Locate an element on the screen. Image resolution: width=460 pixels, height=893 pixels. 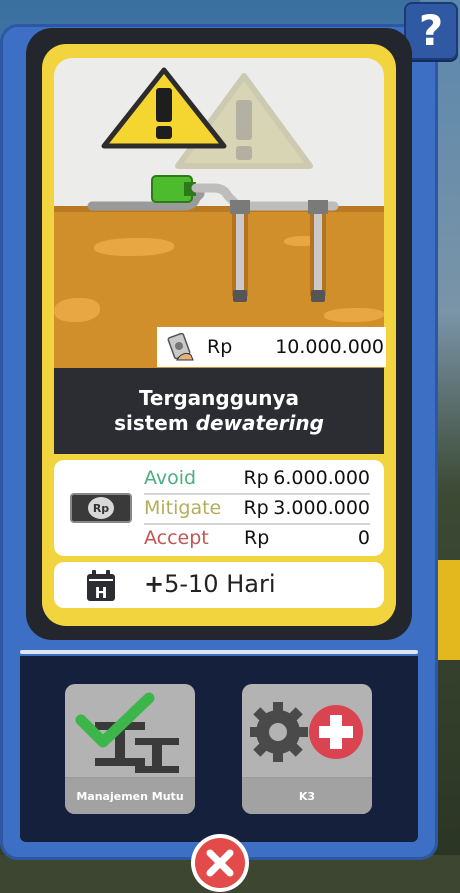
tool-quality-management-button: Manajemen Mutu is located at coordinates (130, 749).